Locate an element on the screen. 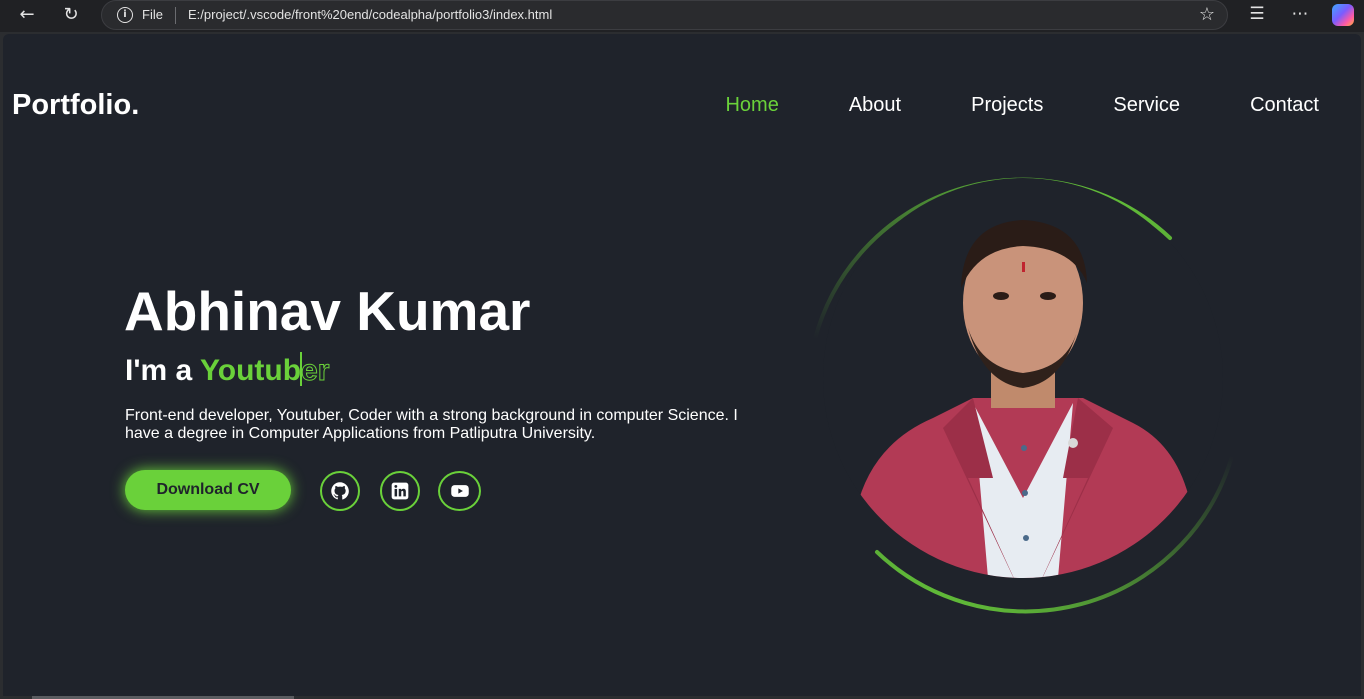 The width and height of the screenshot is (1364, 699). role-prefix: I'm a is located at coordinates (162, 370).